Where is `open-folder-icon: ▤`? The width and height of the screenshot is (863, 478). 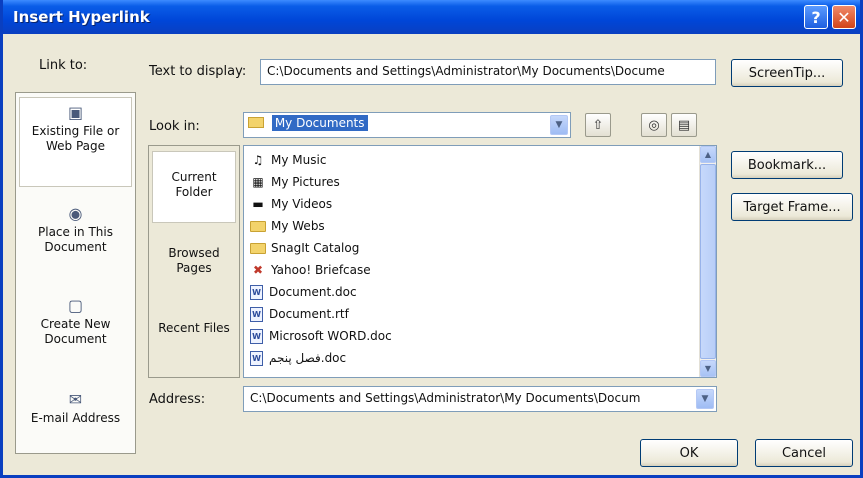
open-folder-icon: ▤ is located at coordinates (684, 125).